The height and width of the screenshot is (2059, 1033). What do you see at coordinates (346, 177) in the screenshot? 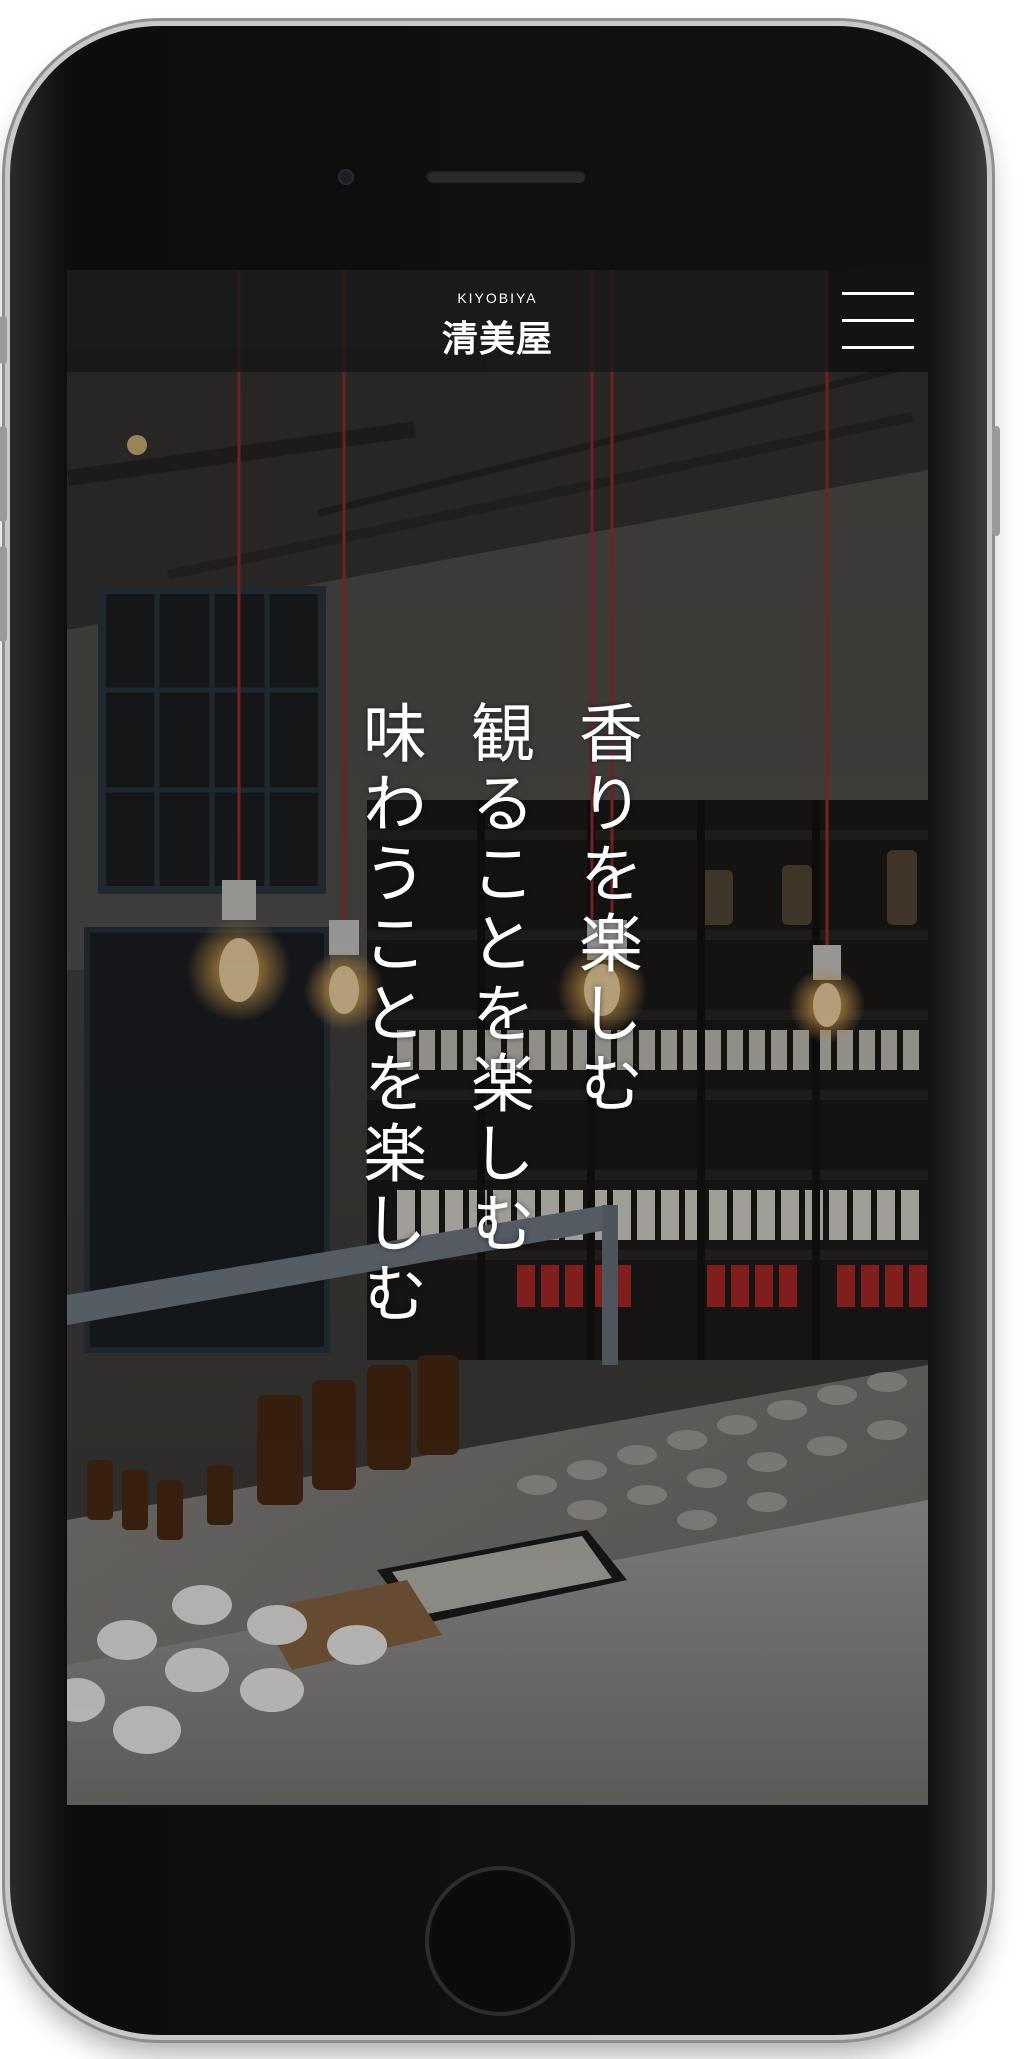
I see `front-camera` at bounding box center [346, 177].